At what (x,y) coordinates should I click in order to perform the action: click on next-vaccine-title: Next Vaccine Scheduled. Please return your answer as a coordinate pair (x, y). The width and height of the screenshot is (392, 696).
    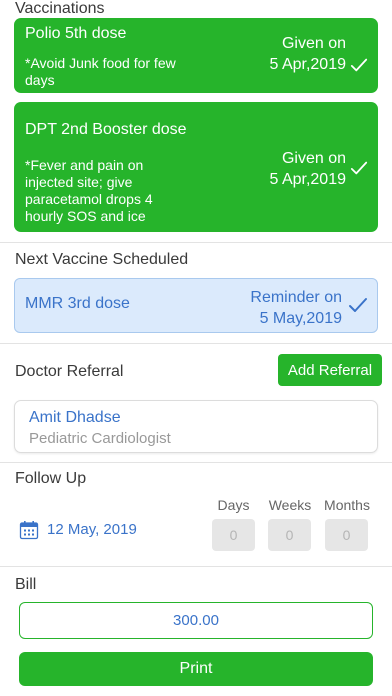
    Looking at the image, I should click on (102, 259).